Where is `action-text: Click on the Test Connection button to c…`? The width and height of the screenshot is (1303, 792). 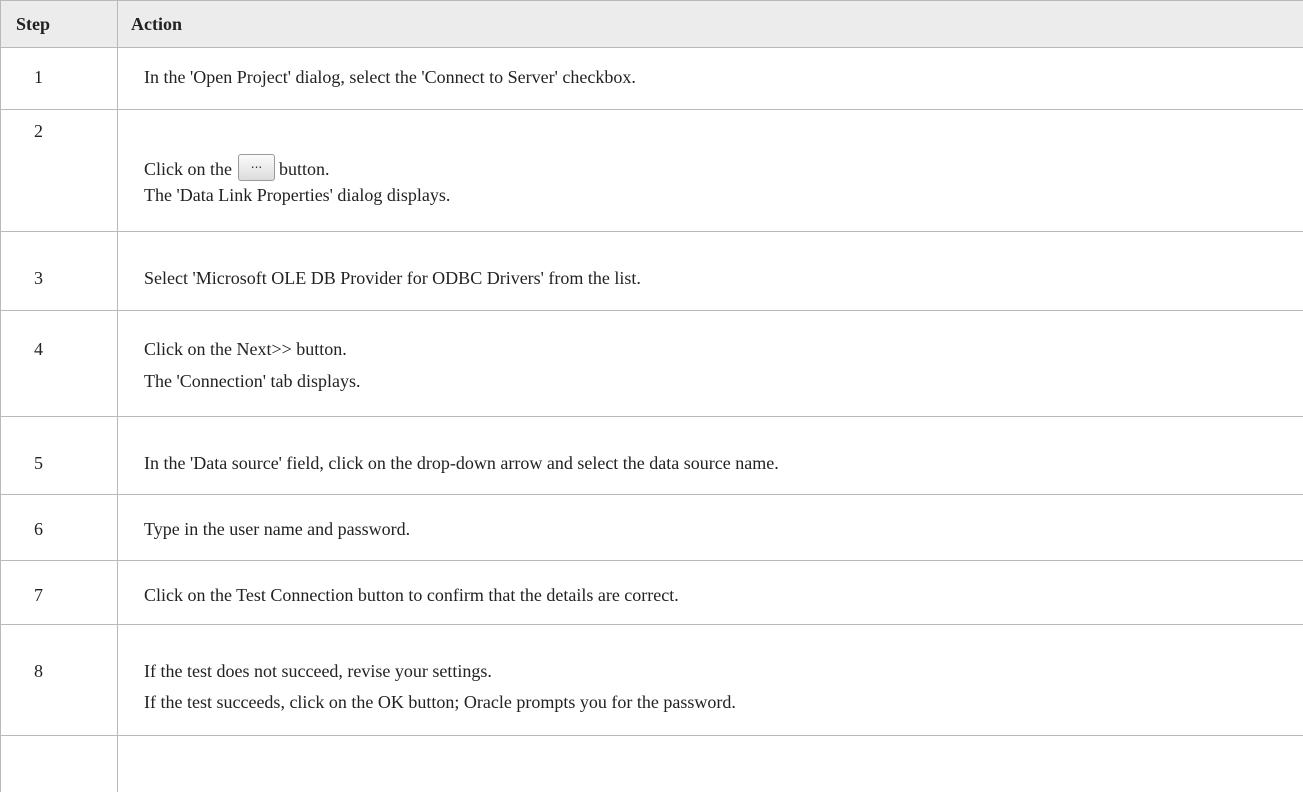
action-text: Click on the Test Connection button to c… is located at coordinates (411, 595).